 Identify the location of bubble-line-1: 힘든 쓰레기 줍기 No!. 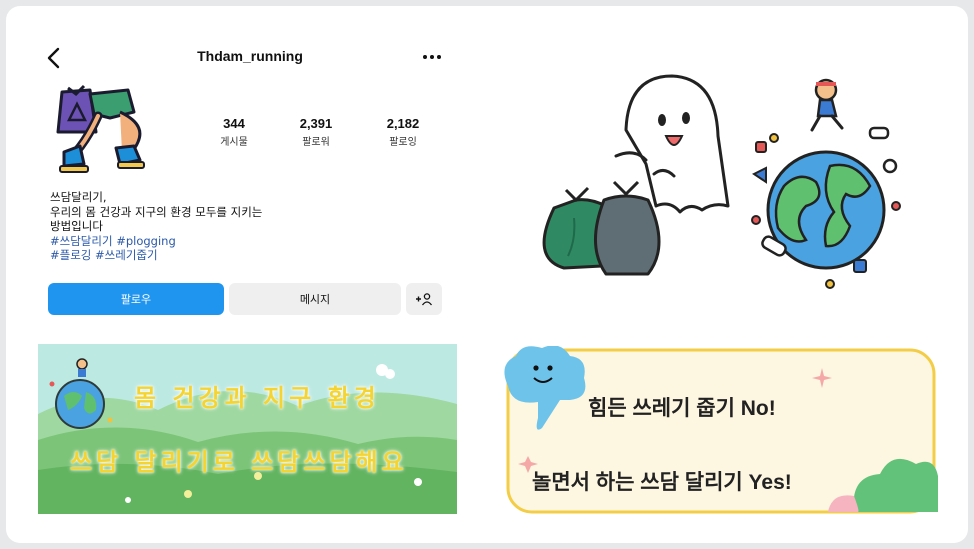
(682, 408).